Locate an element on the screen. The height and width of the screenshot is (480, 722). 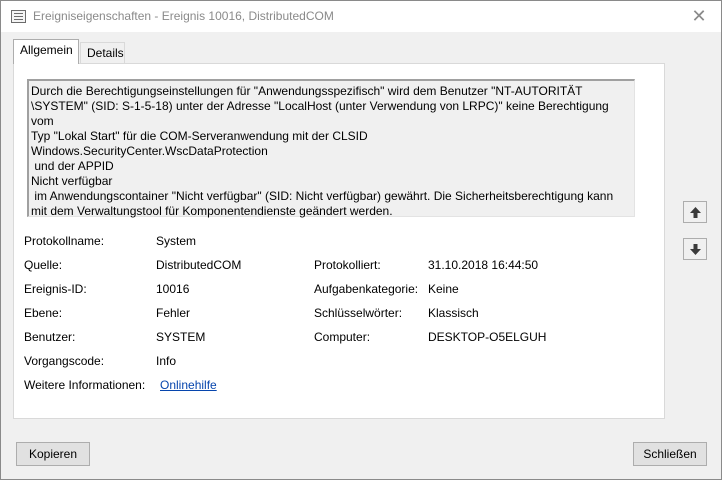
aufgabenkategorie-label: Aufgabenkategorie: is located at coordinates (366, 289).